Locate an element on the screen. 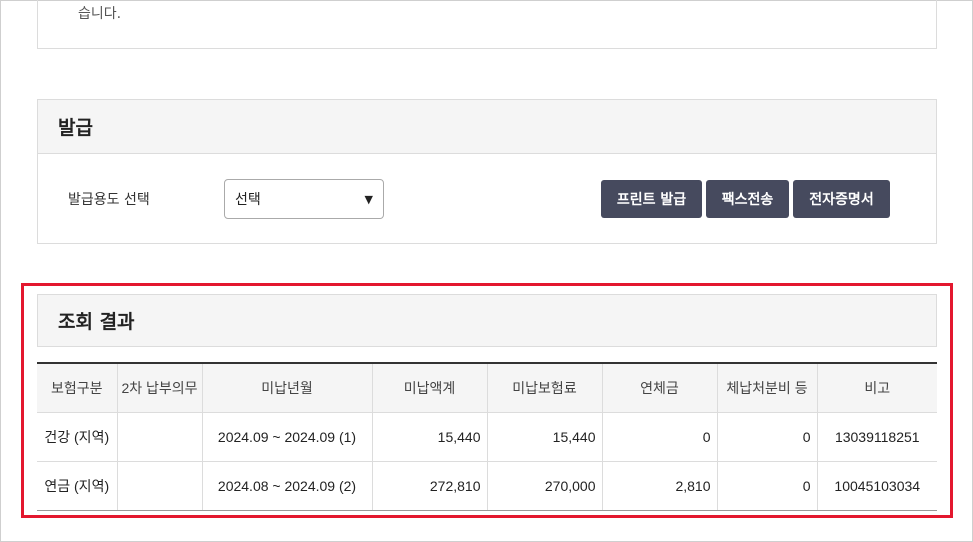 This screenshot has width=973, height=542. cell-type: 건강 (지역) is located at coordinates (77, 437).